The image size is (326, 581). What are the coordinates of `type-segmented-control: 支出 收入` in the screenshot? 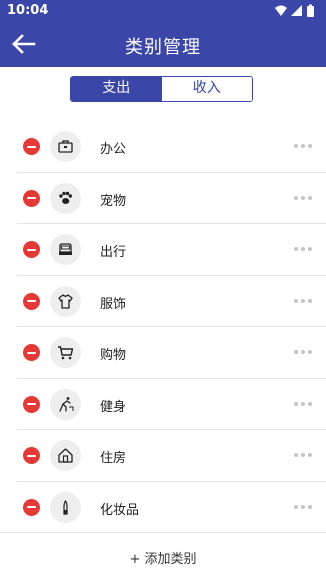 It's located at (161, 89).